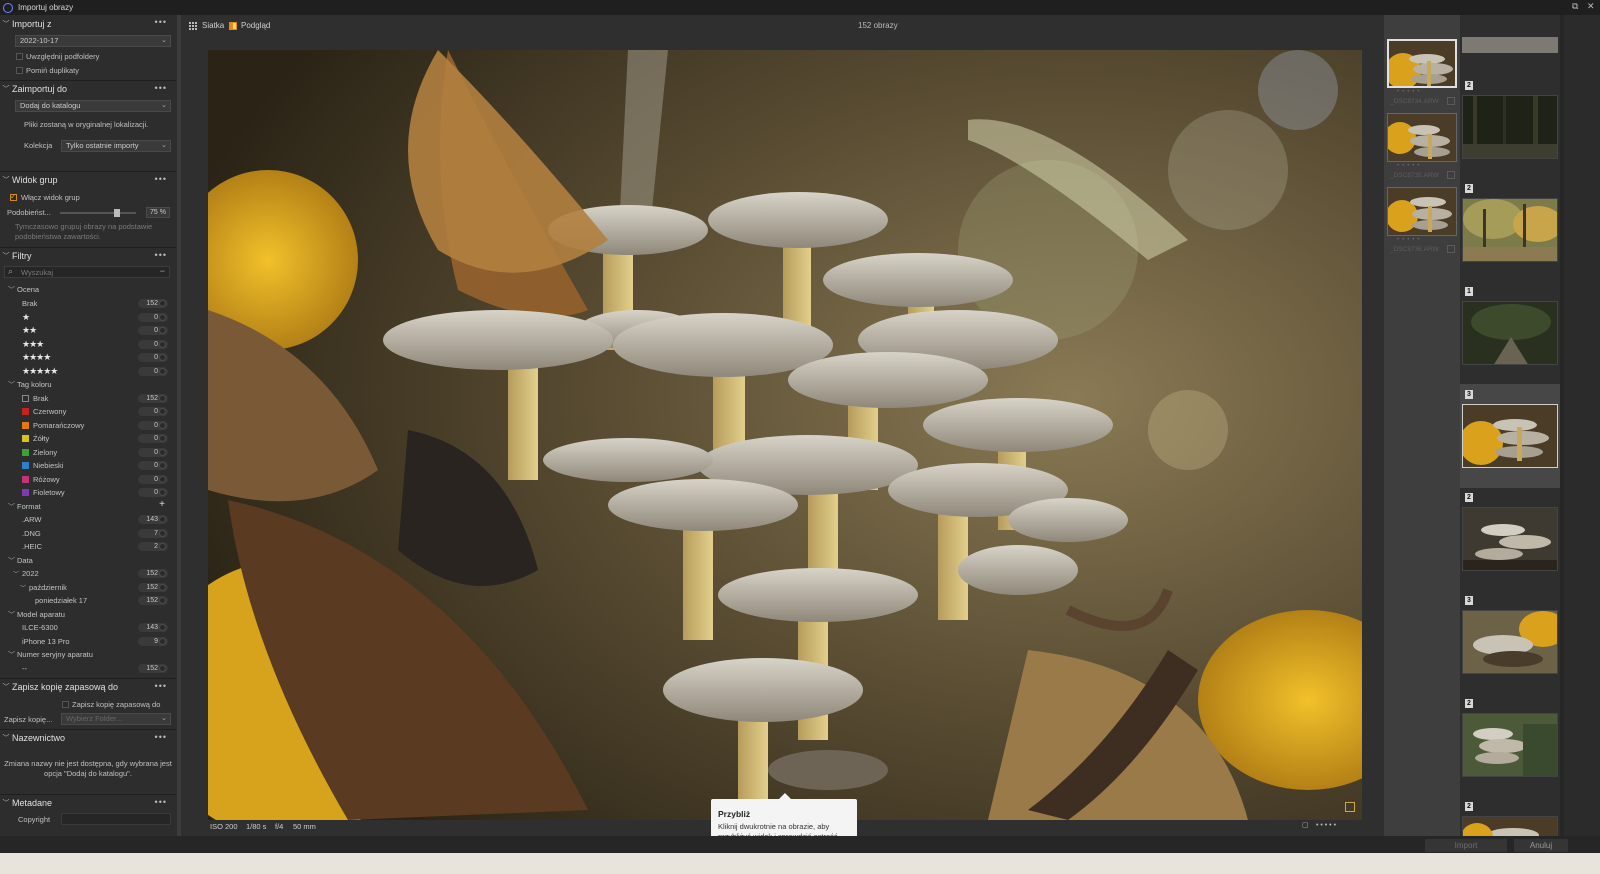 This screenshot has height=874, width=1600. Describe the element at coordinates (1591, 6) in the screenshot. I see `close-icon: ✕` at that location.